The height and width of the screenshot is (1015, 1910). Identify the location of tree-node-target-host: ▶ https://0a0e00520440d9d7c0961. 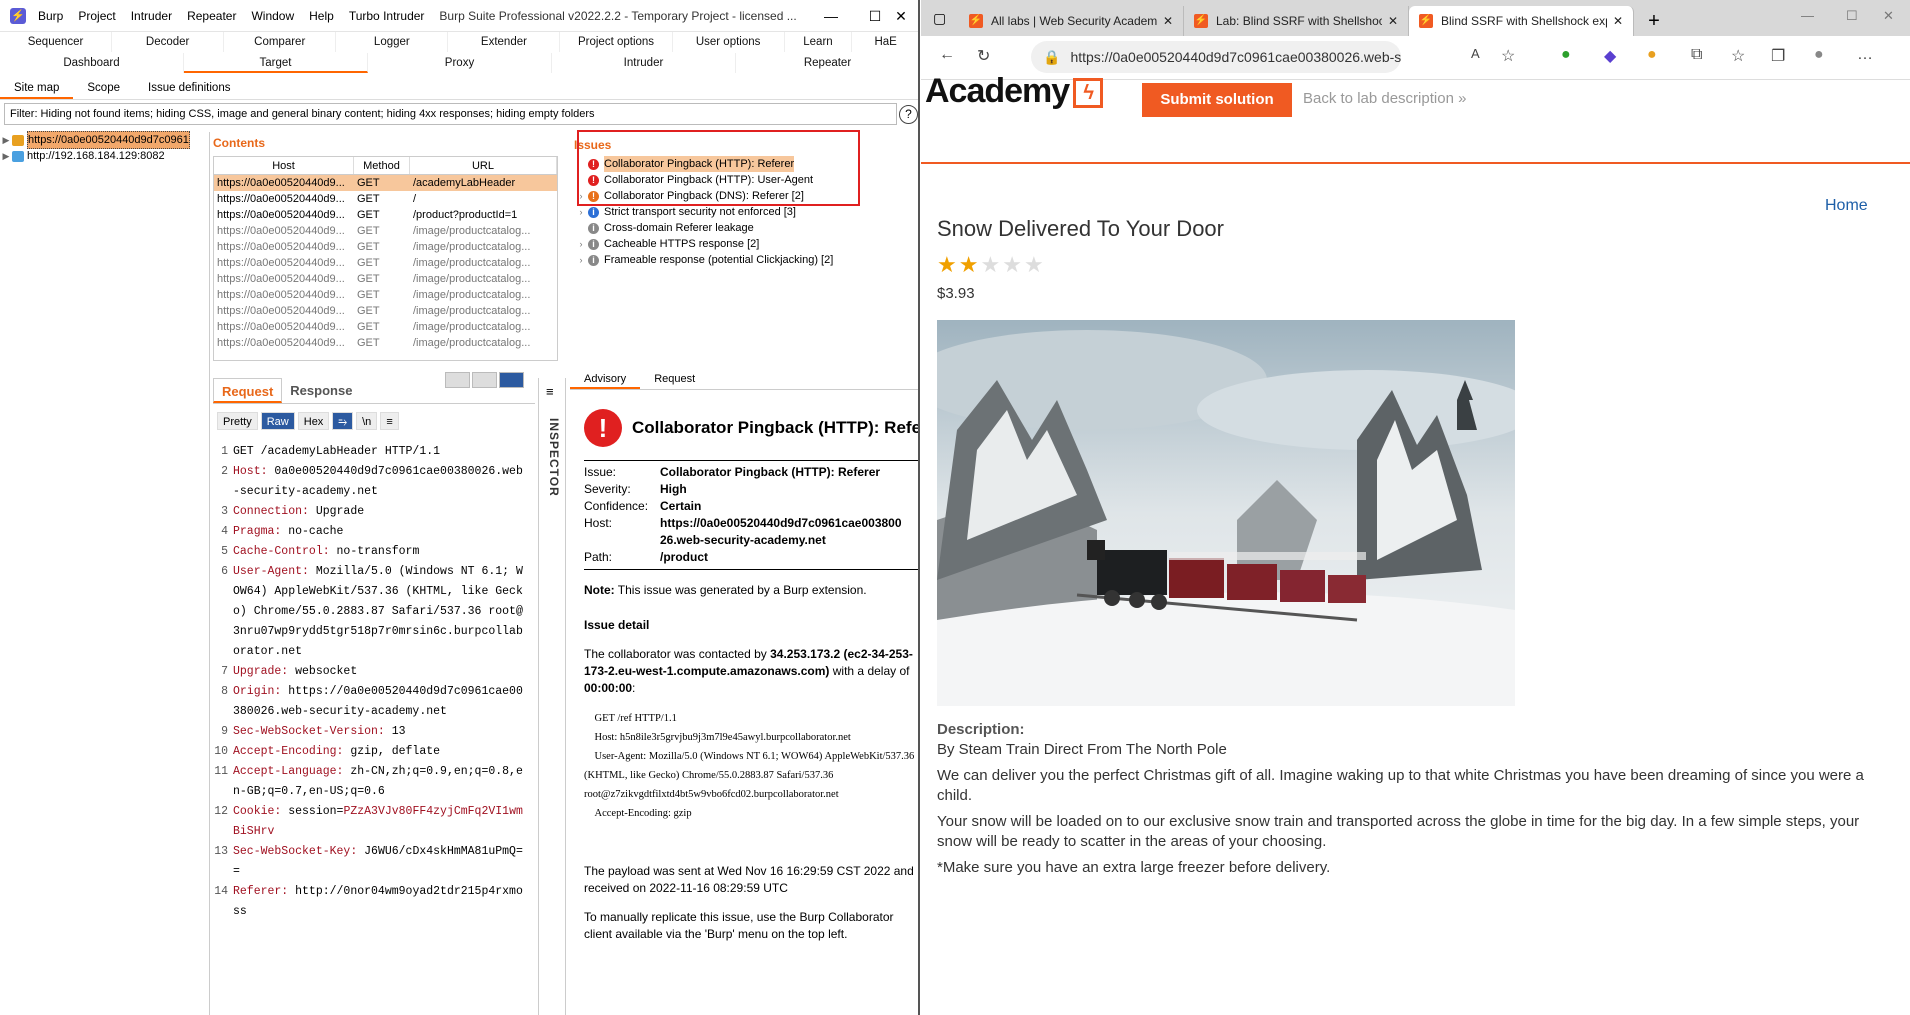
(104, 140).